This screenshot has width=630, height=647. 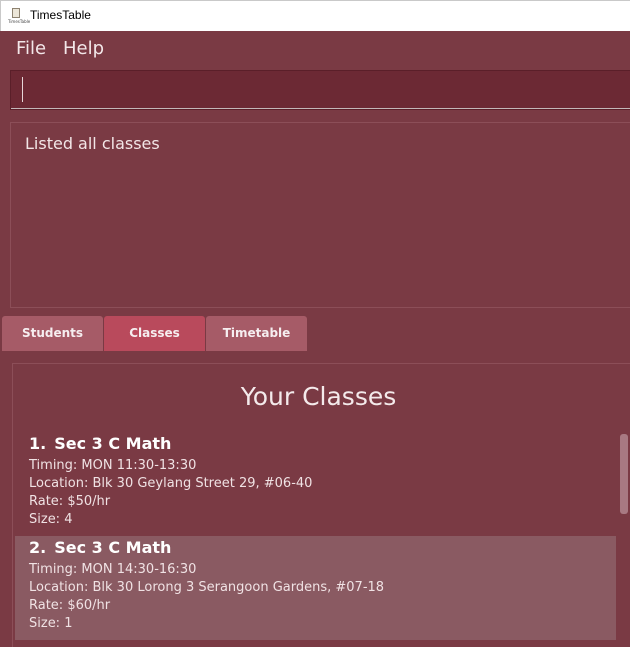 I want to click on result-message: Listed all classes, so click(x=92, y=143).